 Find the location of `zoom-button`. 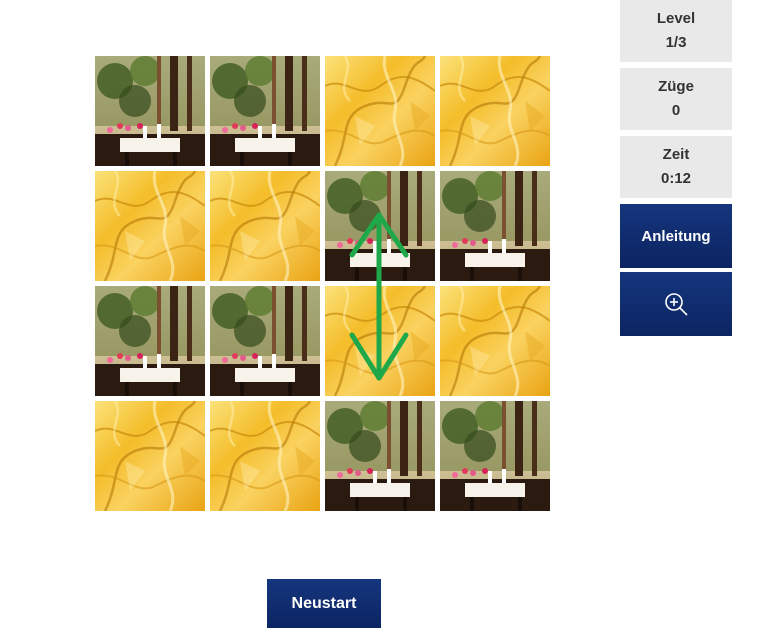

zoom-button is located at coordinates (676, 304).